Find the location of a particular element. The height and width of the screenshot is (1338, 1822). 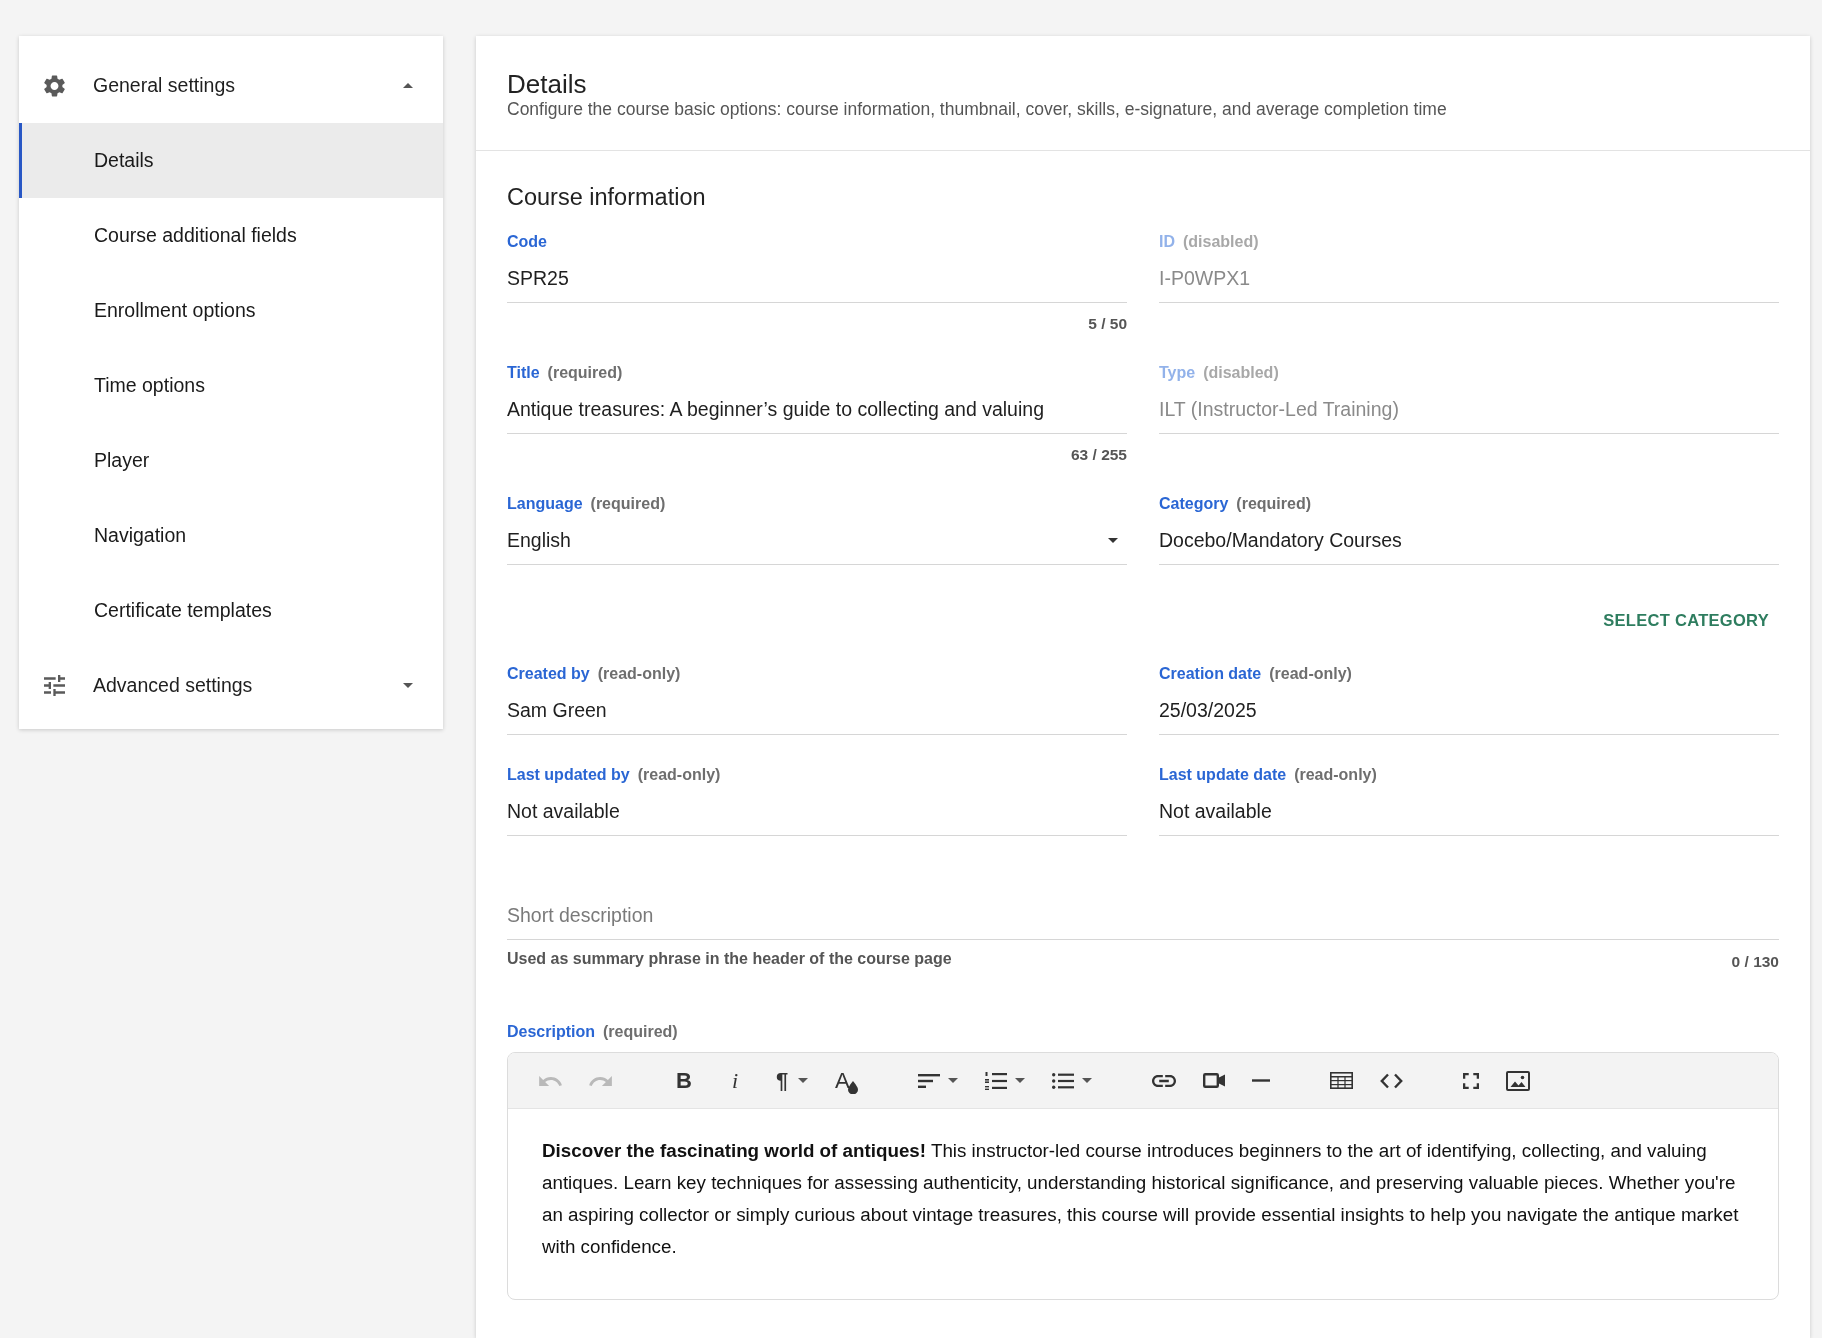

numbered-list-icon is located at coordinates (995, 1080).